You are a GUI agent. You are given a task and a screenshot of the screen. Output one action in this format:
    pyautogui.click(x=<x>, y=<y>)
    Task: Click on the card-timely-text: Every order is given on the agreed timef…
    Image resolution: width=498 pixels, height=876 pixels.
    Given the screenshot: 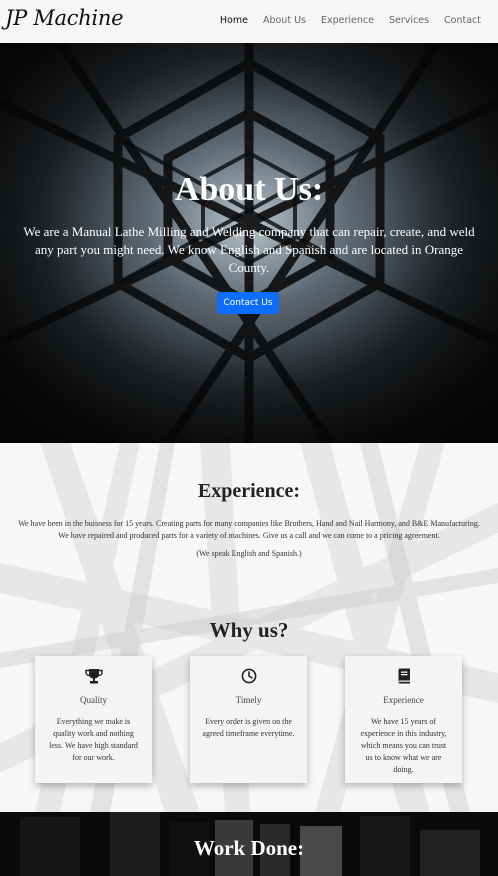 What is the action you would take?
    pyautogui.click(x=248, y=727)
    